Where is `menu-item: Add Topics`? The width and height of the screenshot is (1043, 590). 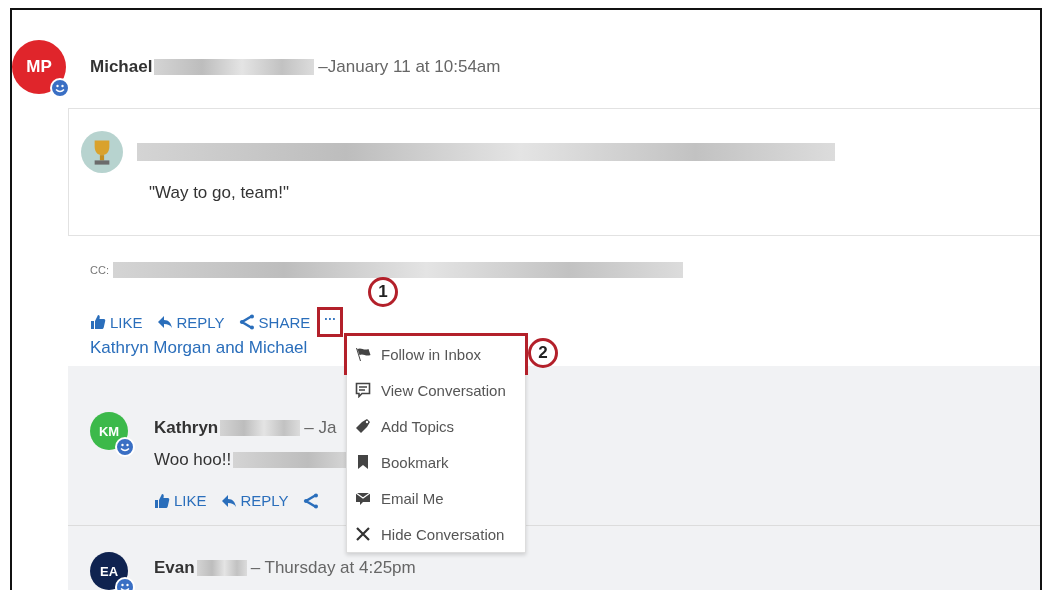
menu-item: Add Topics is located at coordinates (436, 426).